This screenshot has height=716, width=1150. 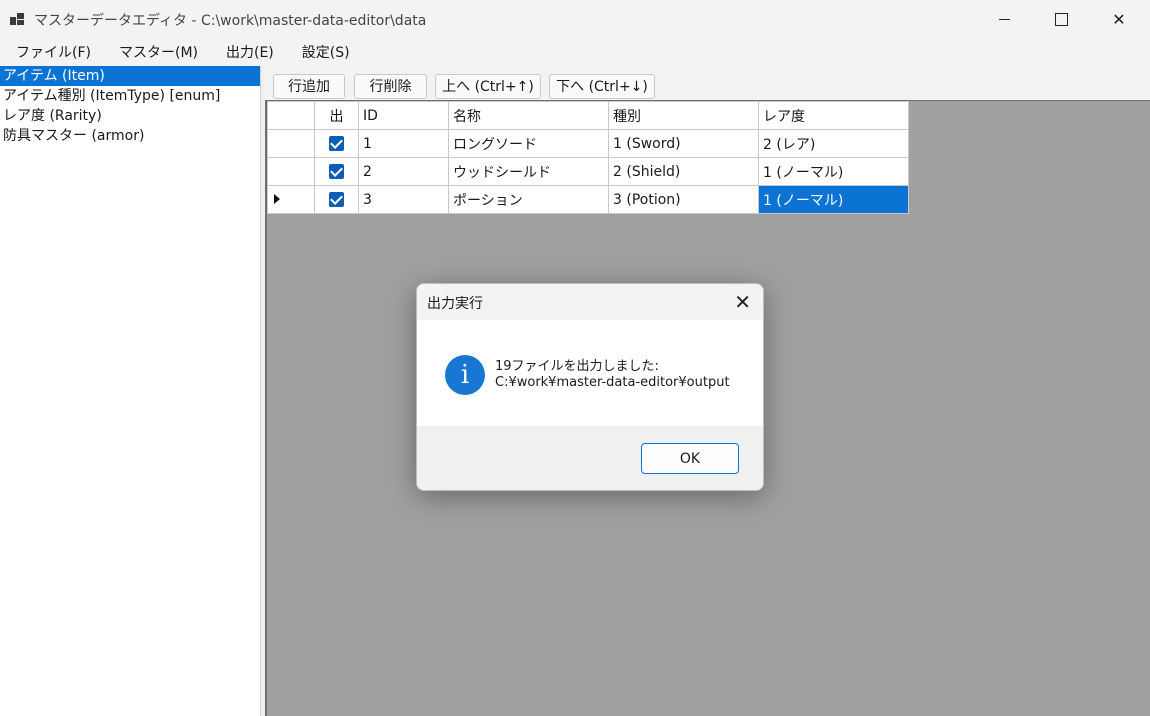 I want to click on ok-button: OK, so click(x=690, y=458).